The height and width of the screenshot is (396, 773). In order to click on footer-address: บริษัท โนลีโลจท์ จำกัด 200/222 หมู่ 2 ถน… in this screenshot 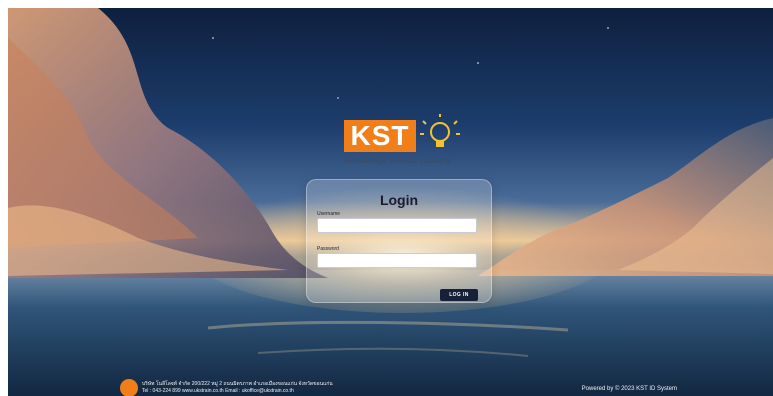, I will do `click(237, 388)`.